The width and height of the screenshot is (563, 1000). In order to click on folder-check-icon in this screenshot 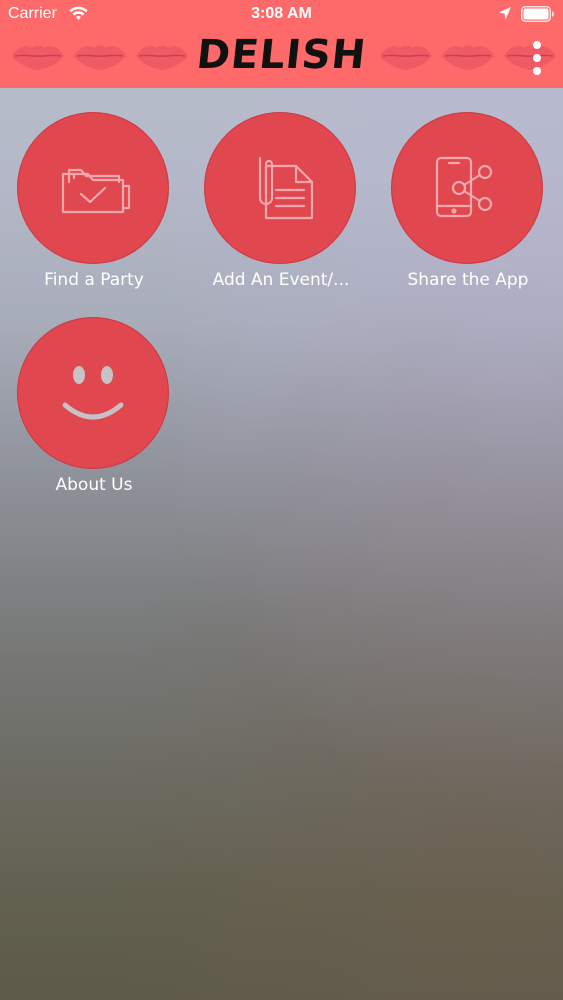, I will do `click(96, 191)`.